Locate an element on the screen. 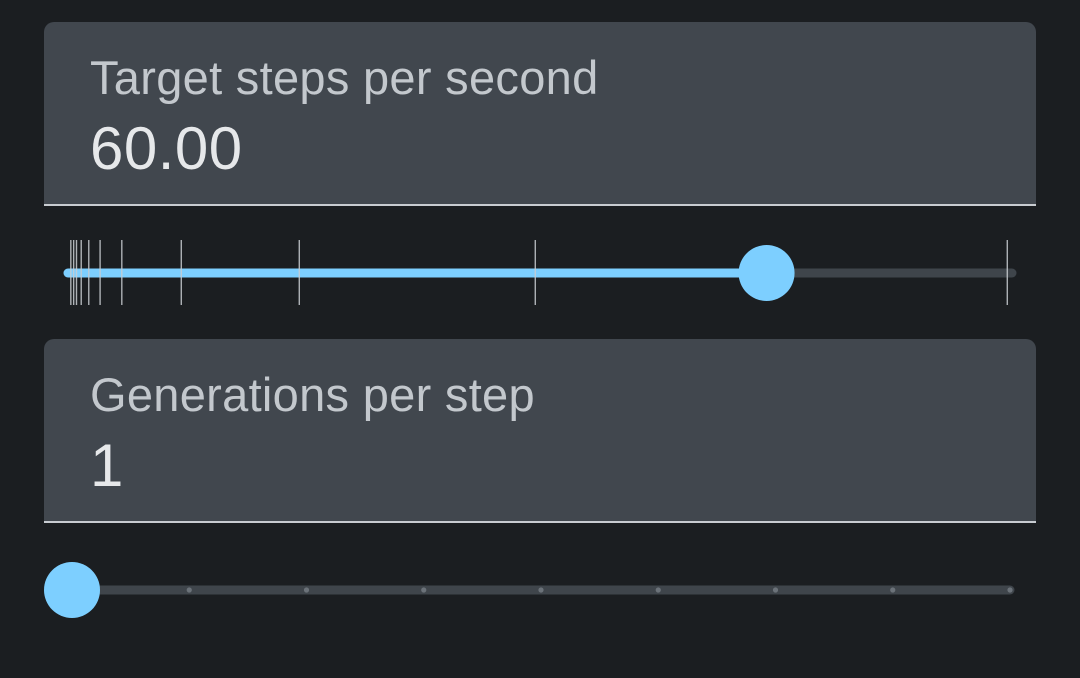  generations-slider-graphic is located at coordinates (540, 590).